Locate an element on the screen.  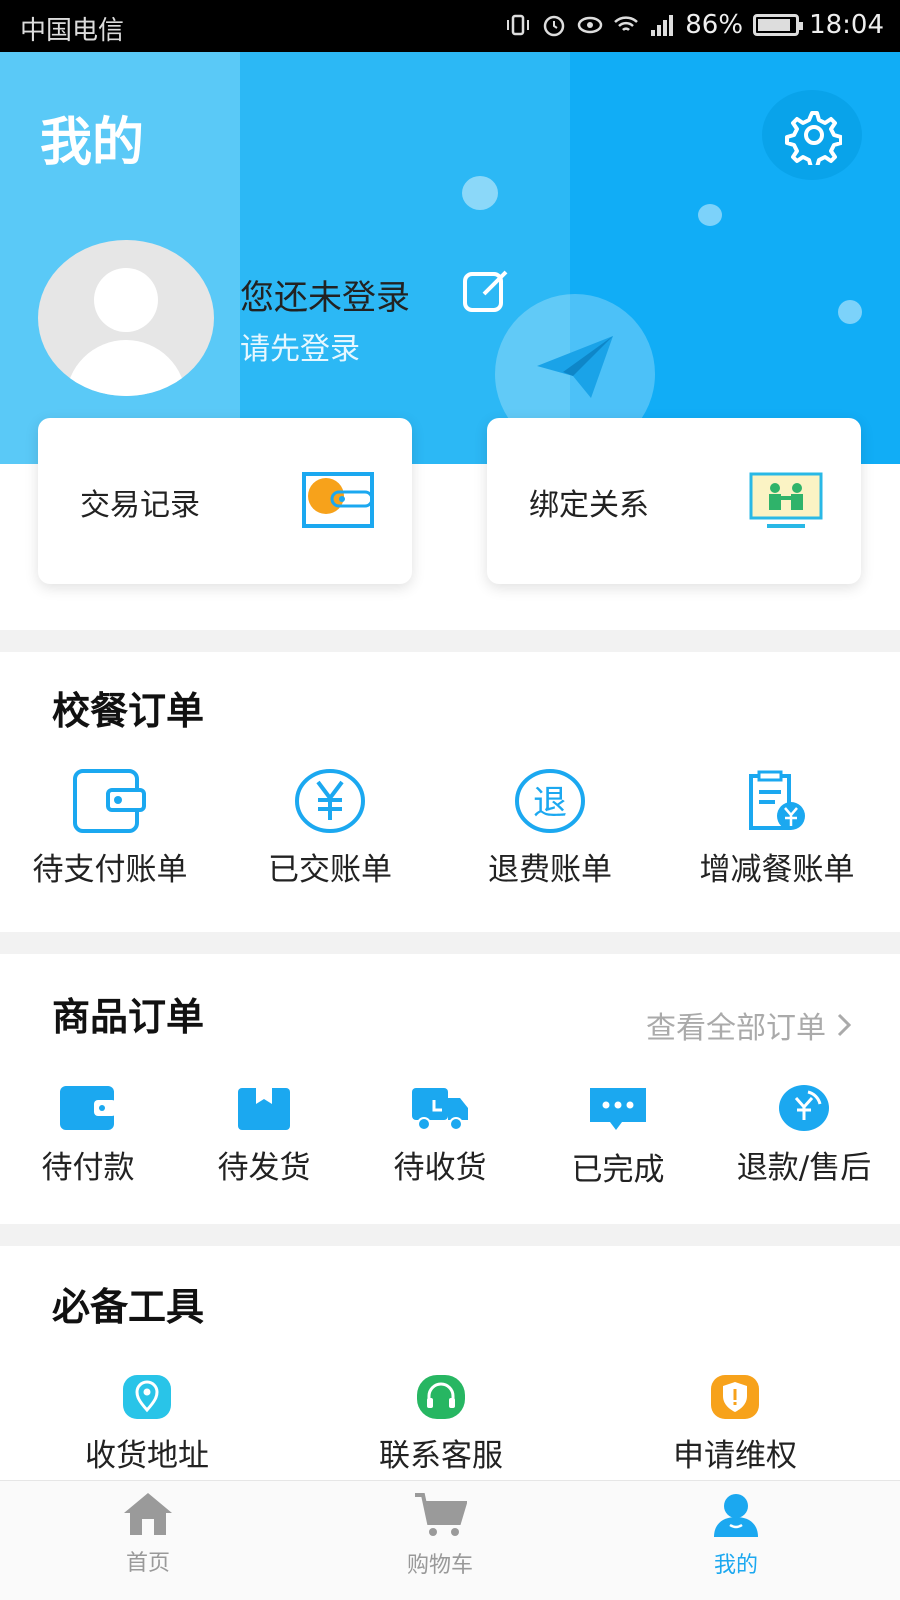
status-icons: 86% 18:04 is located at coordinates (694, 25).